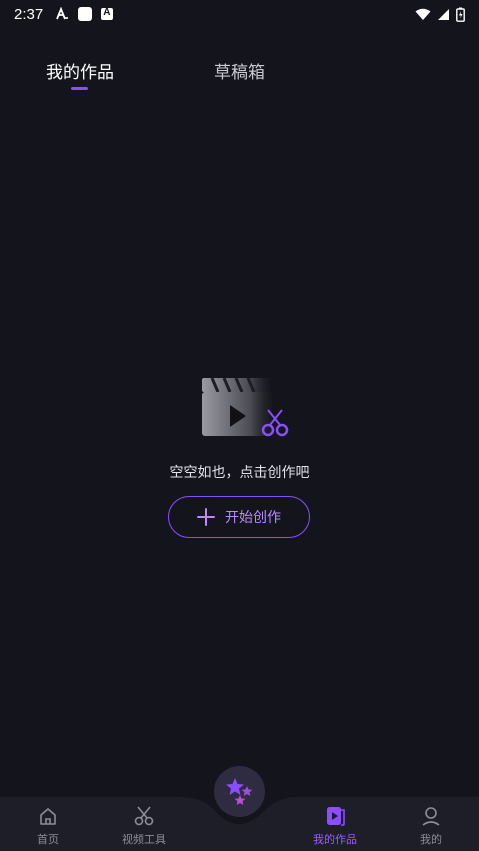  Describe the element at coordinates (239, 473) in the screenshot. I see `empty-message: 空空如也，点击创作吧` at that location.